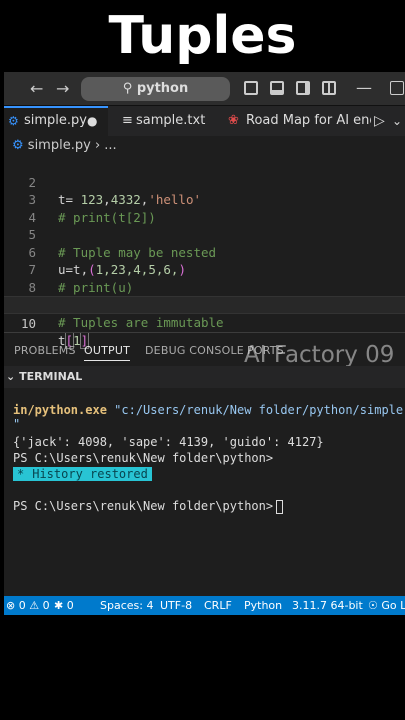 Image resolution: width=405 pixels, height=720 pixels. I want to click on run-file-icon: ▷, so click(379, 121).